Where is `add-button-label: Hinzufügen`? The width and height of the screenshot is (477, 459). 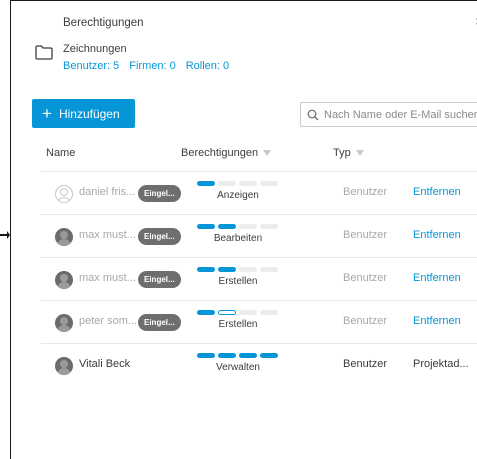 add-button-label: Hinzufügen is located at coordinates (89, 113).